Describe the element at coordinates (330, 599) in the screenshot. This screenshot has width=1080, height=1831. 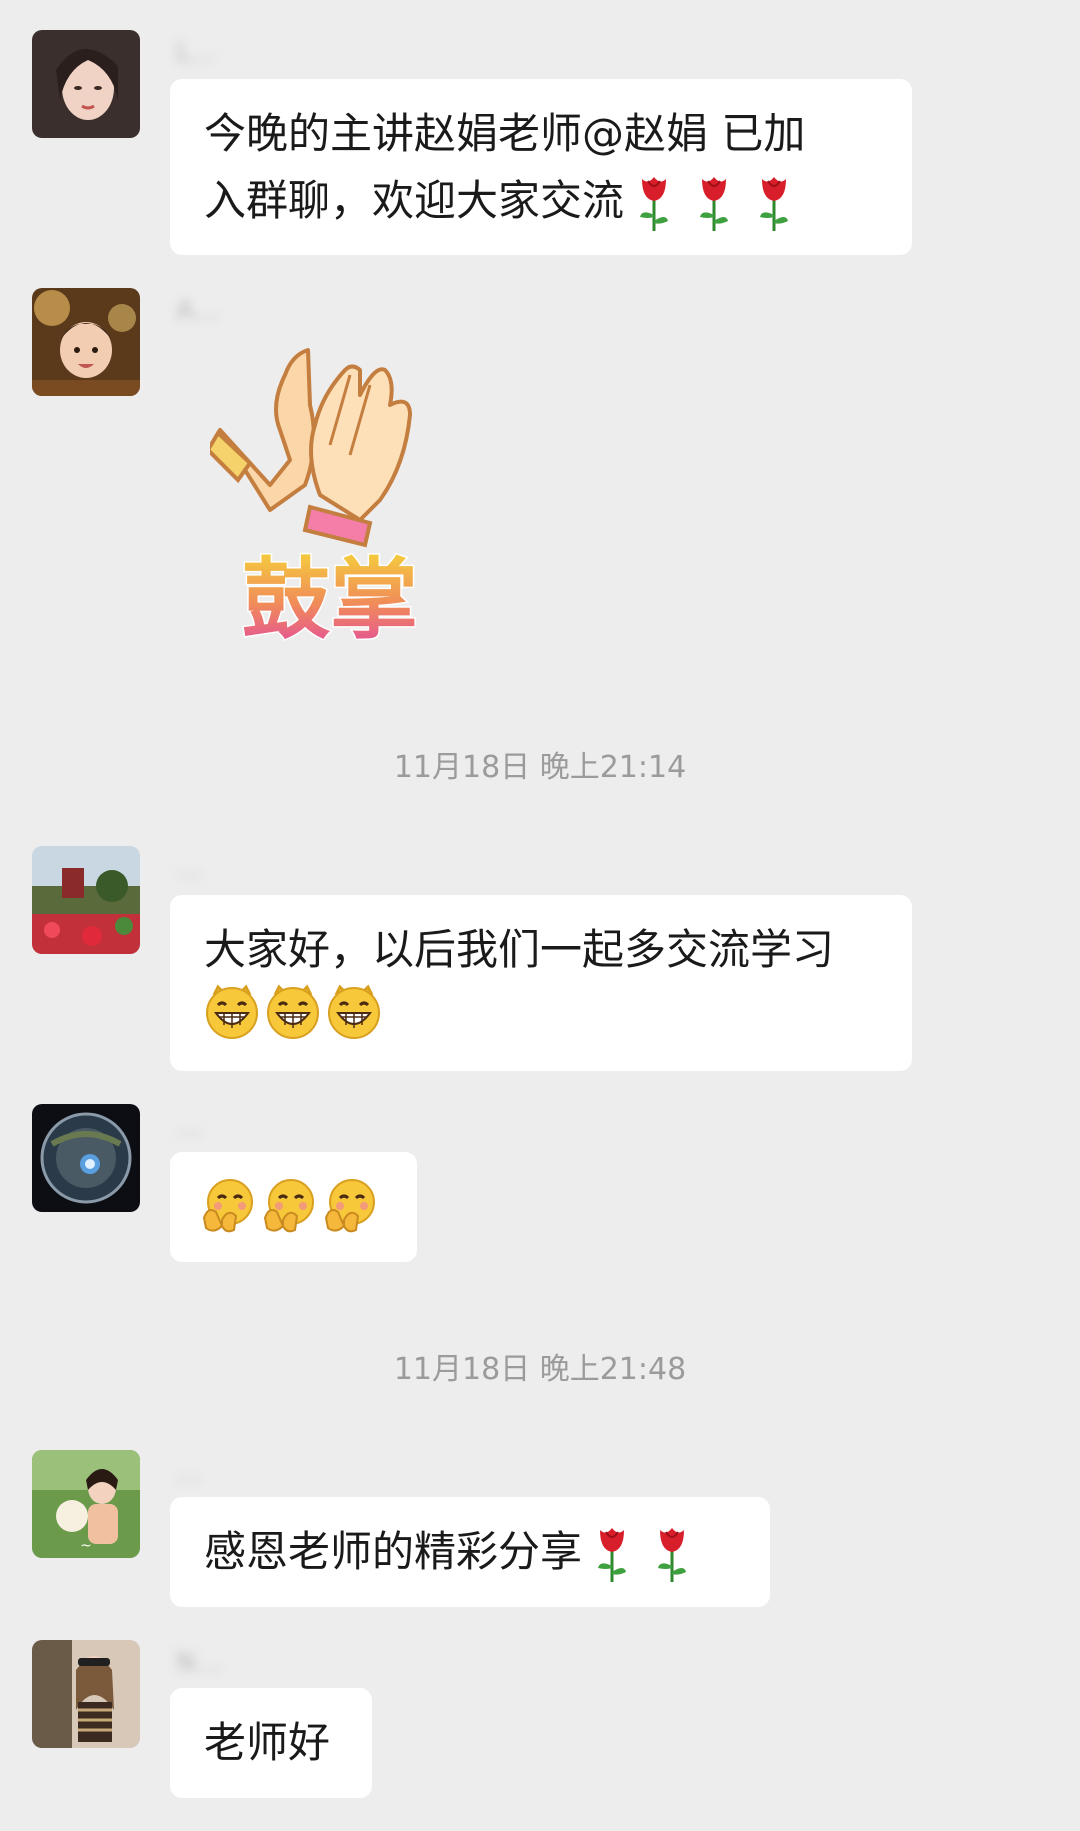
I see `sticker-caption: 鼓掌` at that location.